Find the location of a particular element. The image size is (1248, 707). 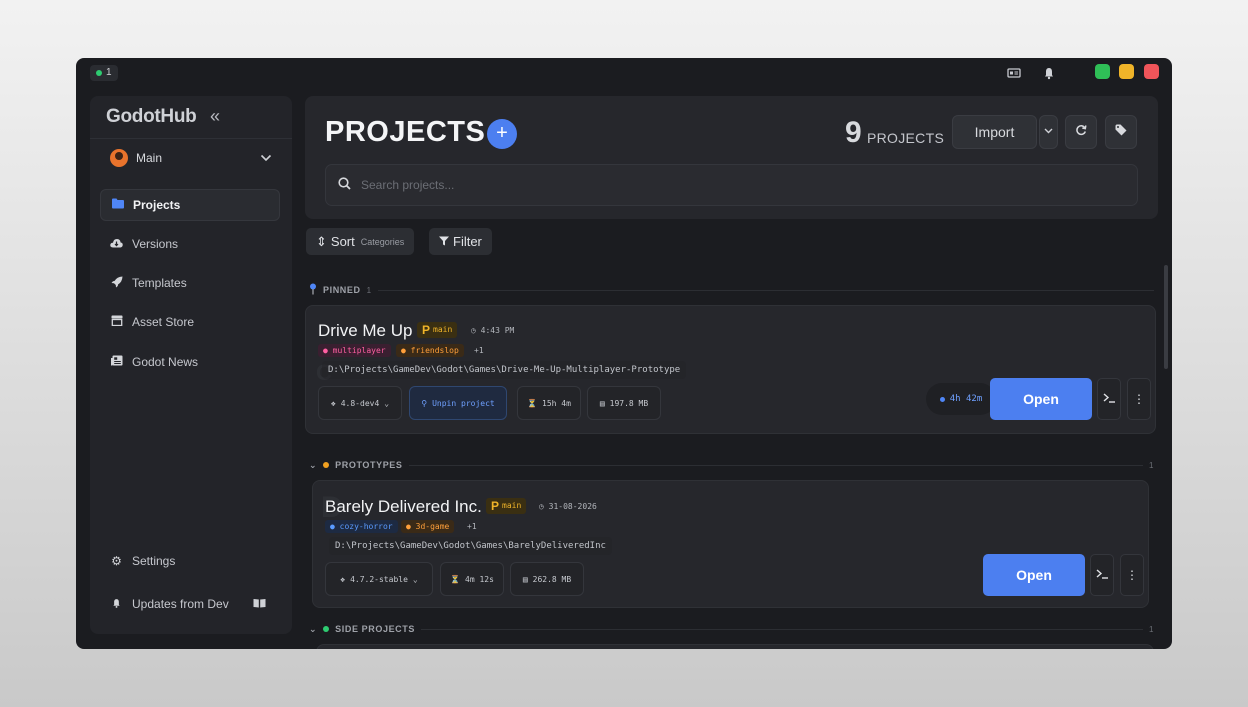

tag-chip: ● cozy-horror is located at coordinates (361, 526).